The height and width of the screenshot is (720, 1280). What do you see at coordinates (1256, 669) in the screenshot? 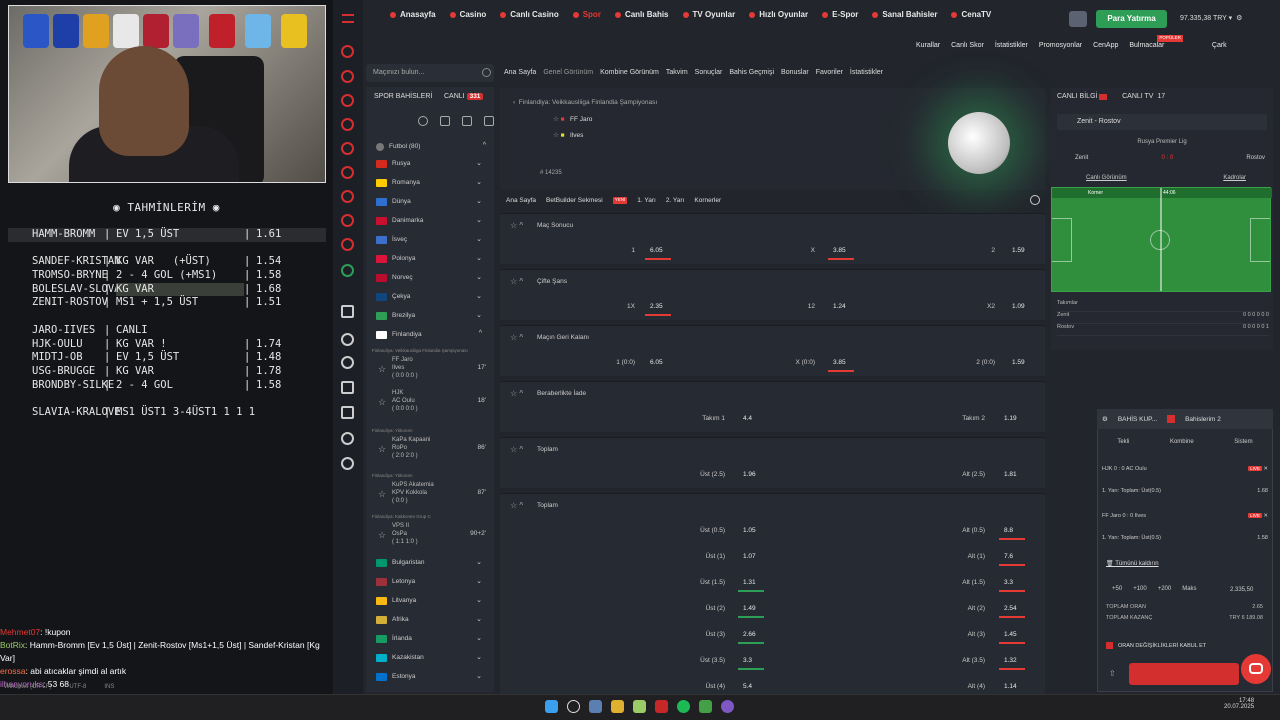
I see `chat-support-icon` at bounding box center [1256, 669].